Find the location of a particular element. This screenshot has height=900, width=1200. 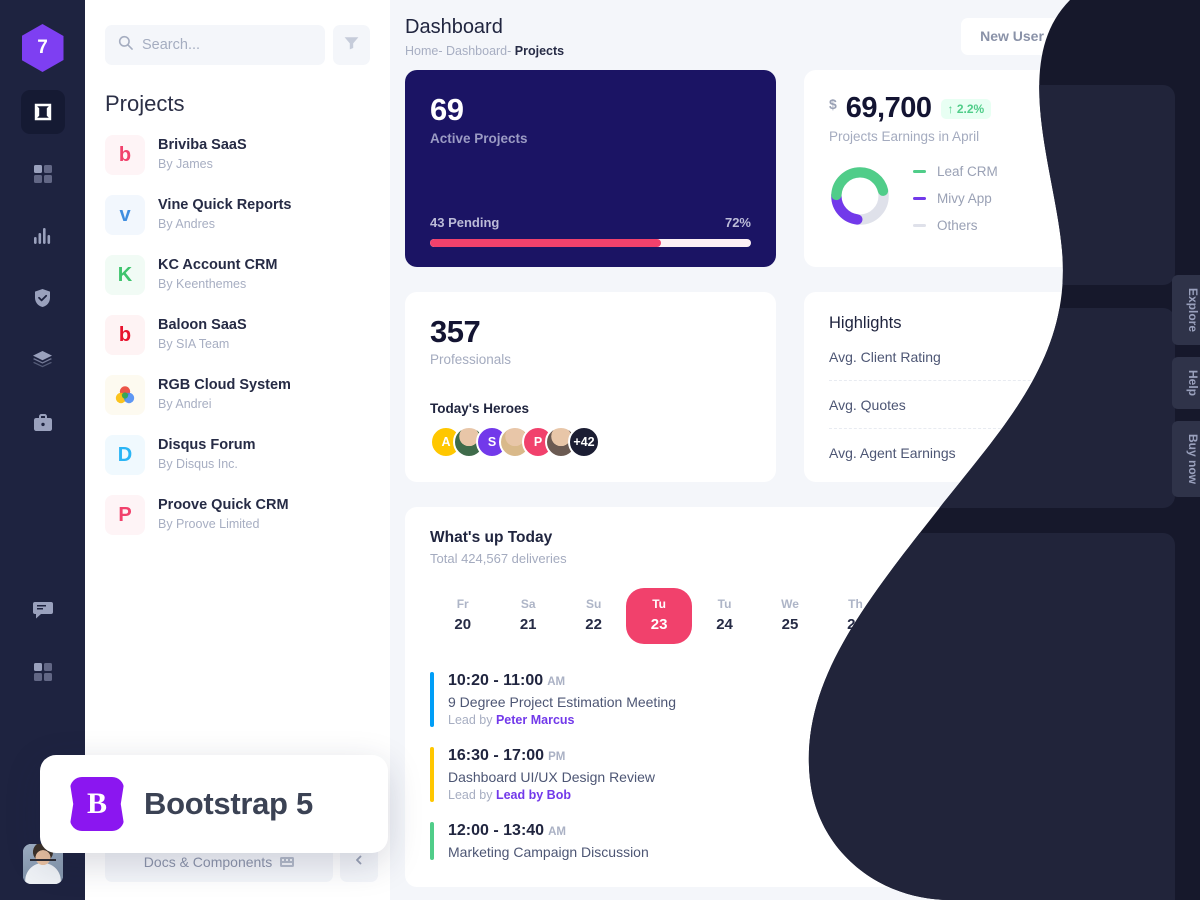

calendar-day: Th 26 is located at coordinates (855, 616).